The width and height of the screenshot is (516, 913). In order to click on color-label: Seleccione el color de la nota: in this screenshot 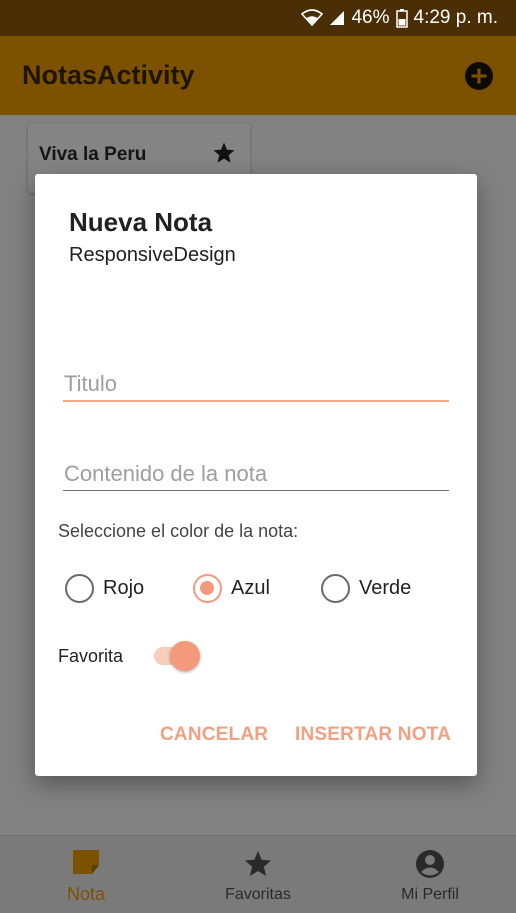, I will do `click(178, 531)`.